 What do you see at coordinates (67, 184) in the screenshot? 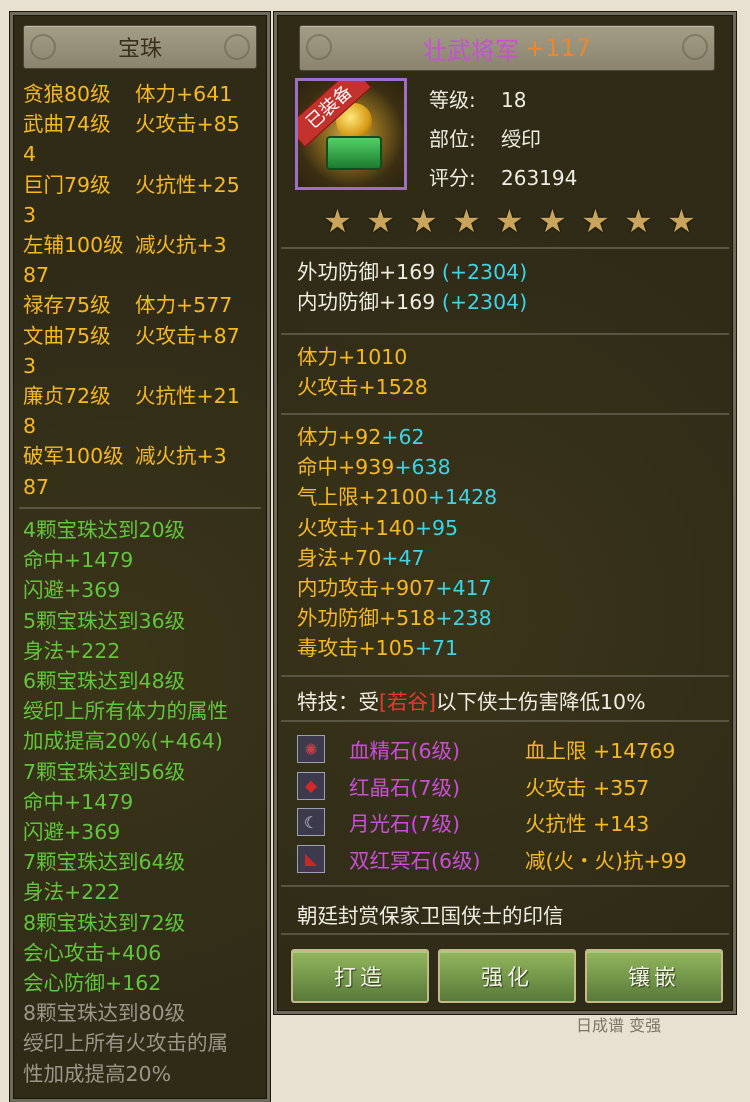
I see `orb-name: 巨门79级` at bounding box center [67, 184].